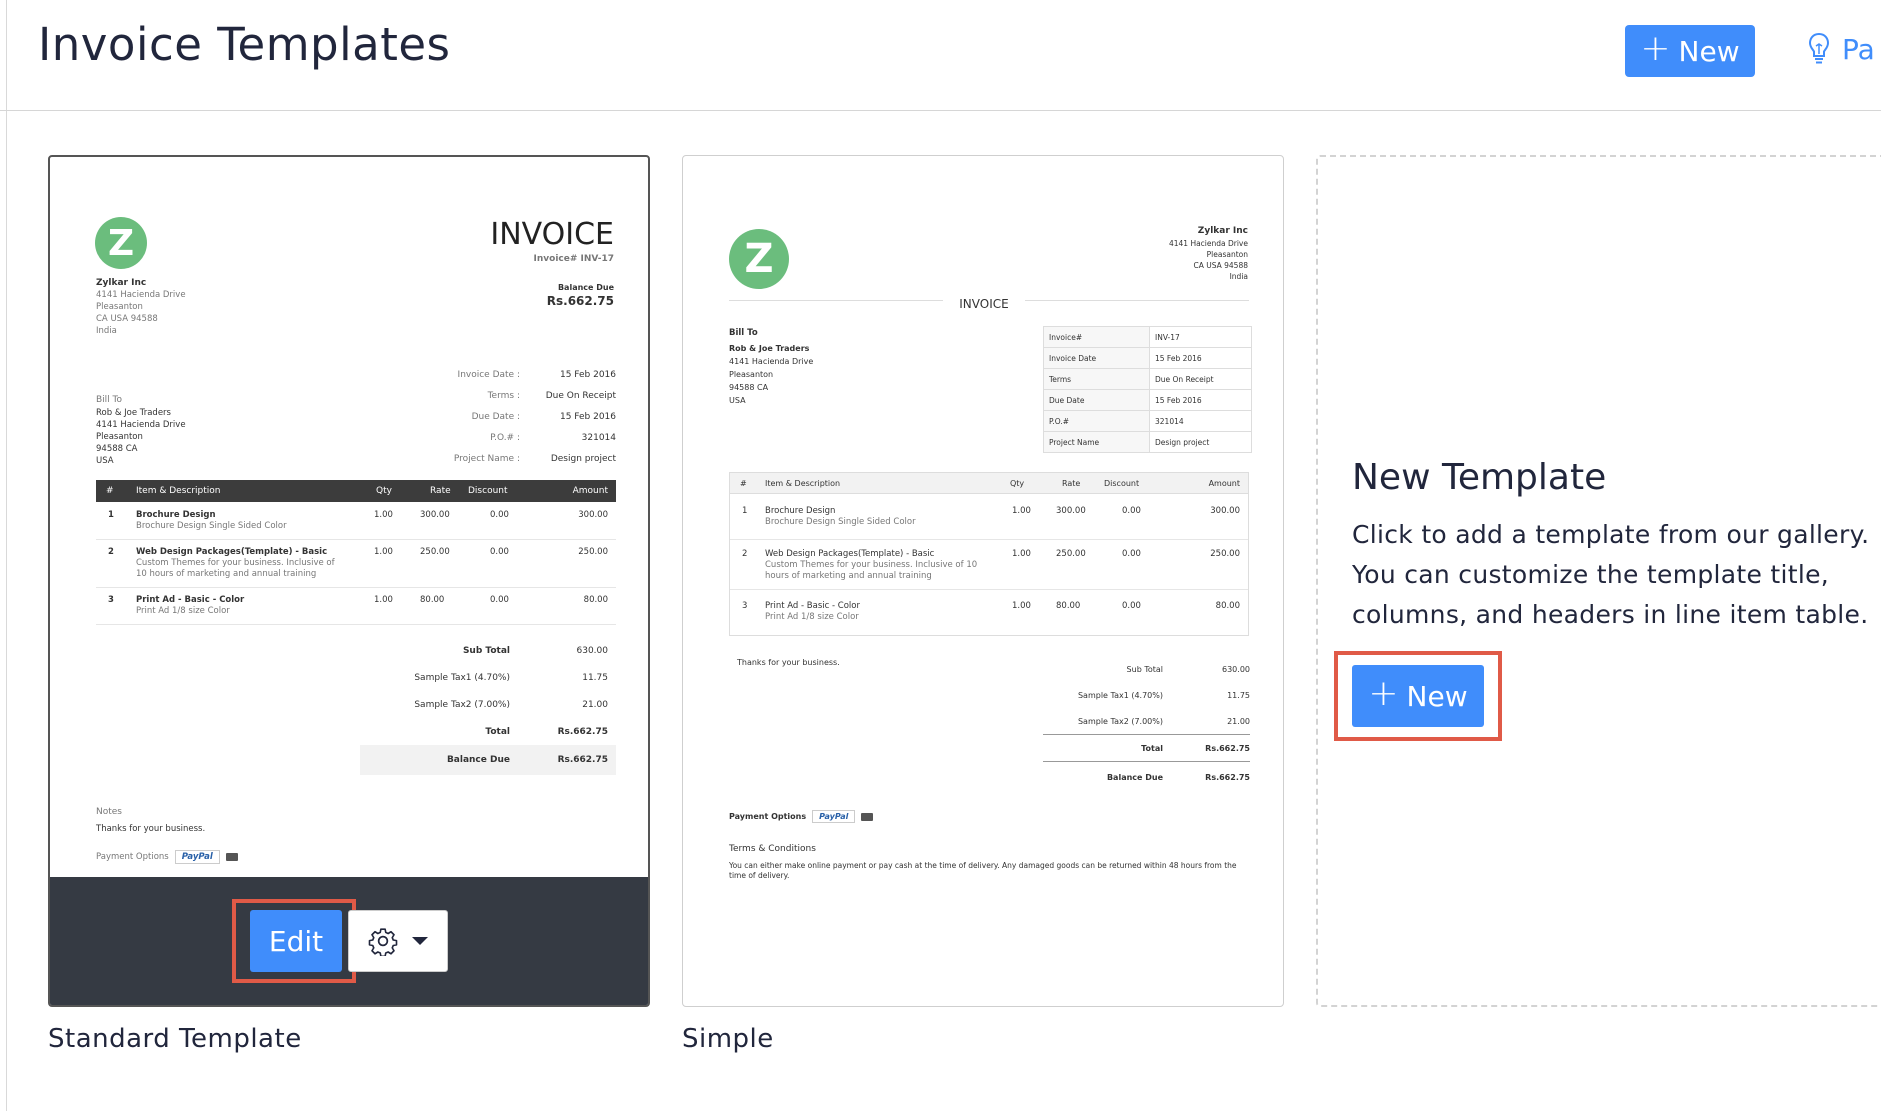 The height and width of the screenshot is (1111, 1881). What do you see at coordinates (1709, 51) in the screenshot?
I see `new-button-label: New` at bounding box center [1709, 51].